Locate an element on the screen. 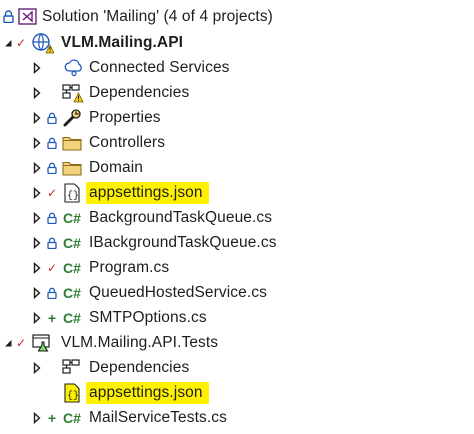  tree-item-properties: Properties is located at coordinates (237, 117).